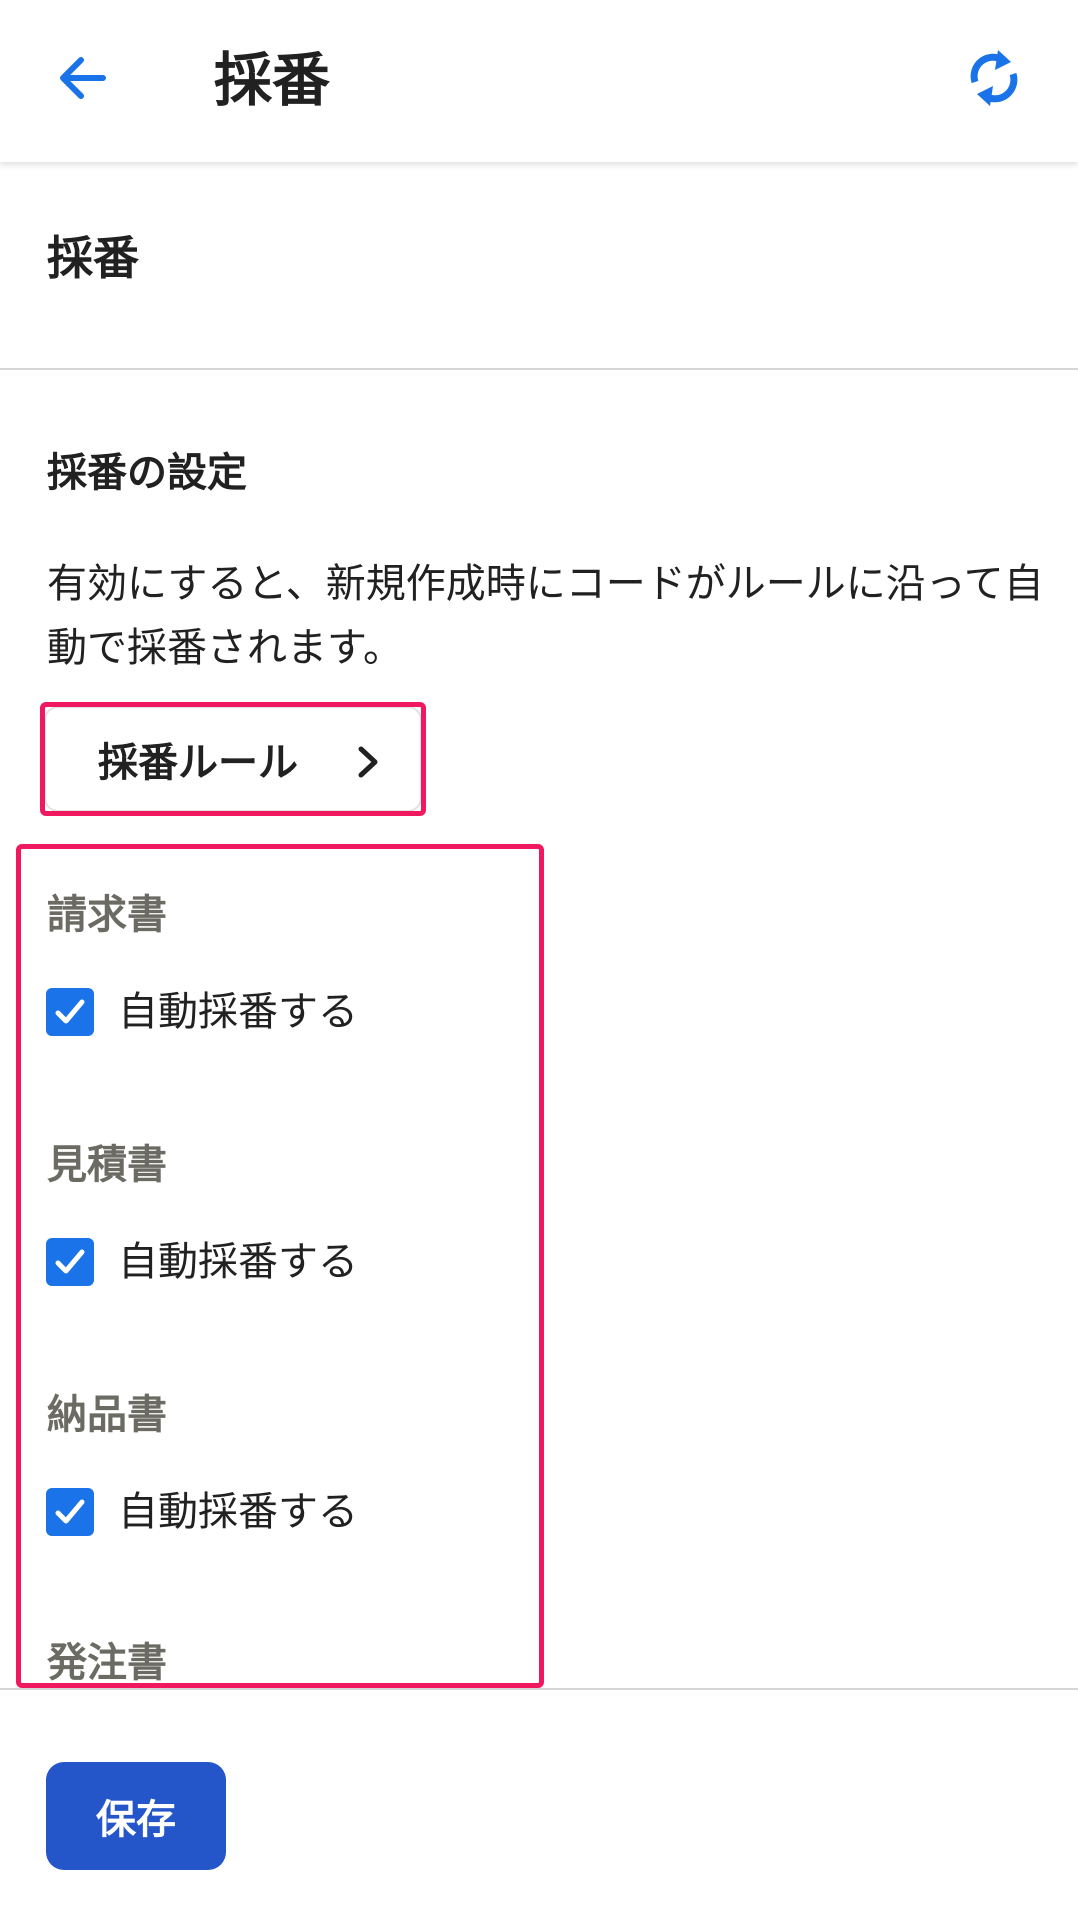 The width and height of the screenshot is (1078, 1922). Describe the element at coordinates (368, 762) in the screenshot. I see `chevron-right-icon` at that location.